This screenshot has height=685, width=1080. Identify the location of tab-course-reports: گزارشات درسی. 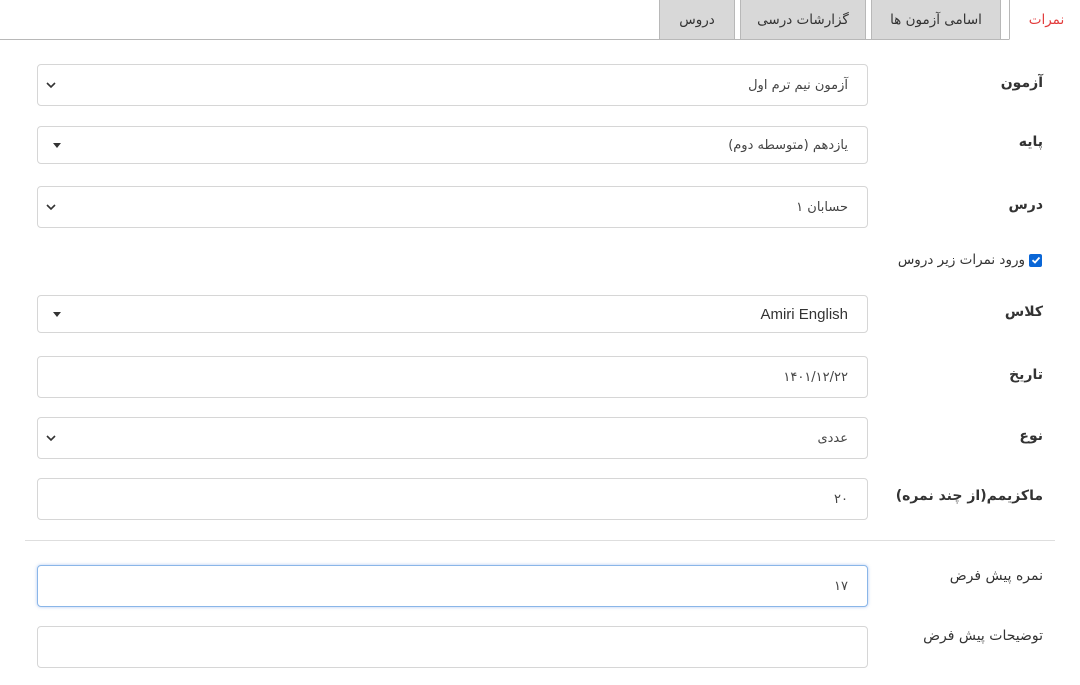
(803, 19).